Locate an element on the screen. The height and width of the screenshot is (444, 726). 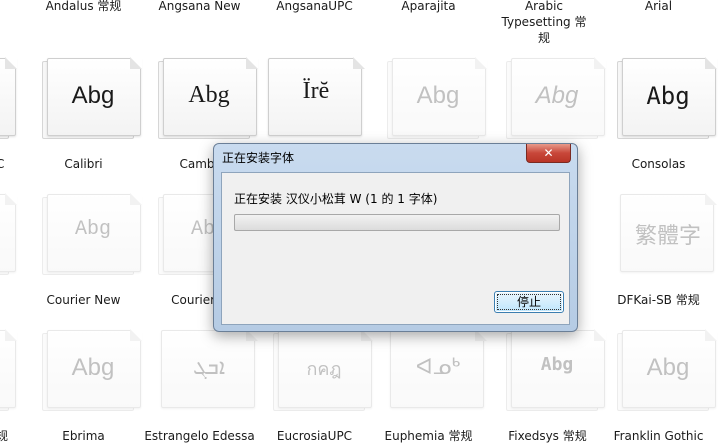
close-icon: ✕ is located at coordinates (548, 153).